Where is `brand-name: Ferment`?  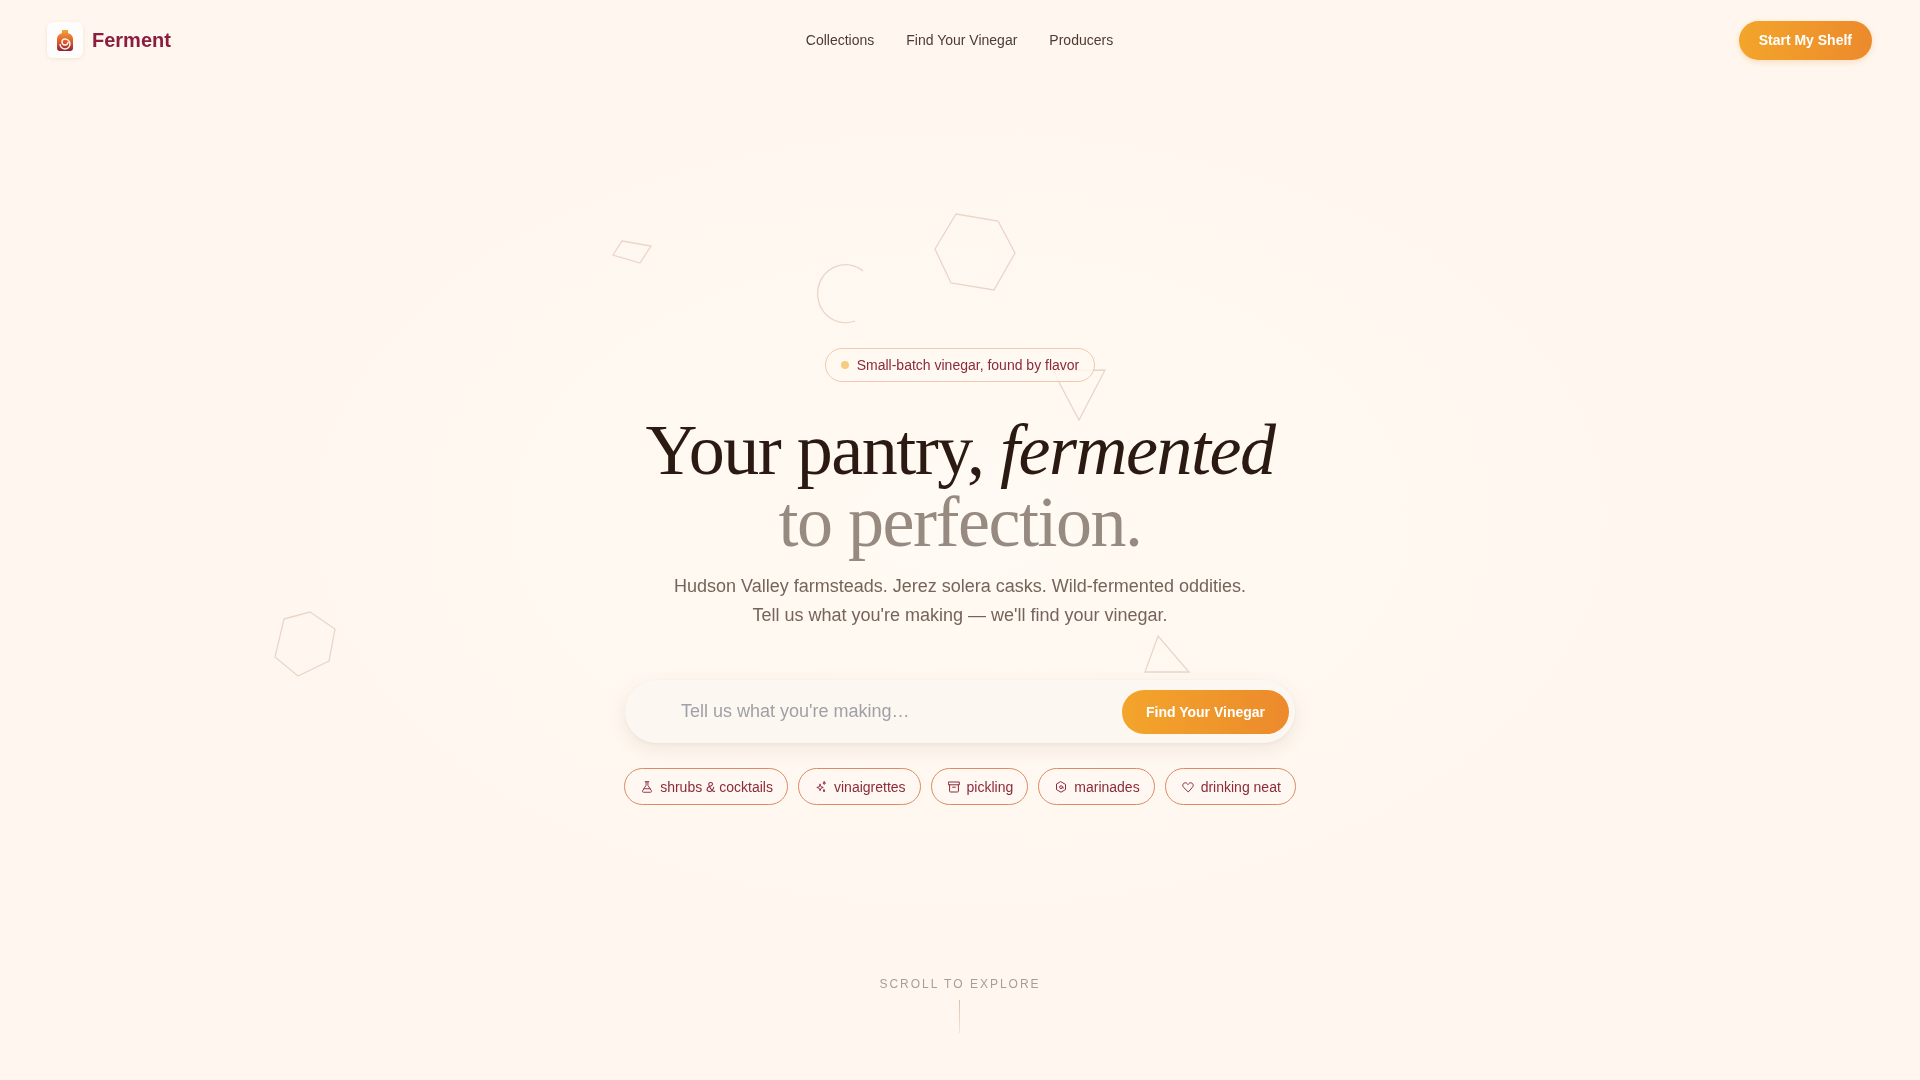
brand-name: Ferment is located at coordinates (131, 40).